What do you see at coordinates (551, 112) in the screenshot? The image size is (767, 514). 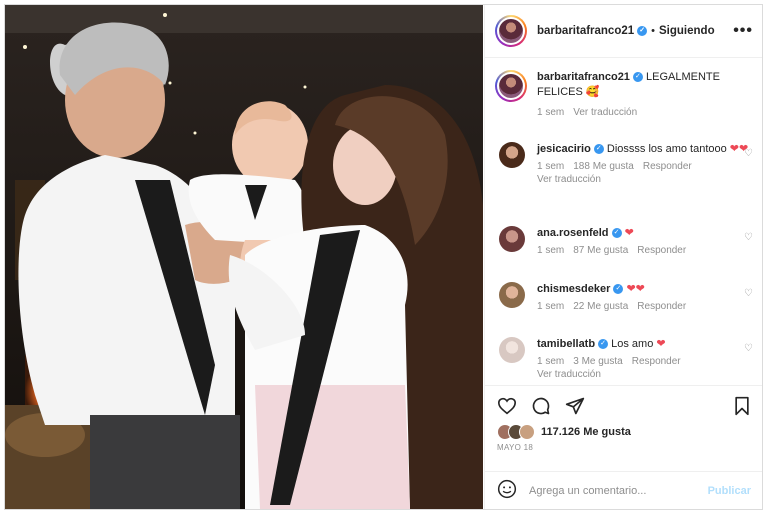 I see `caption-time: 1 sem` at bounding box center [551, 112].